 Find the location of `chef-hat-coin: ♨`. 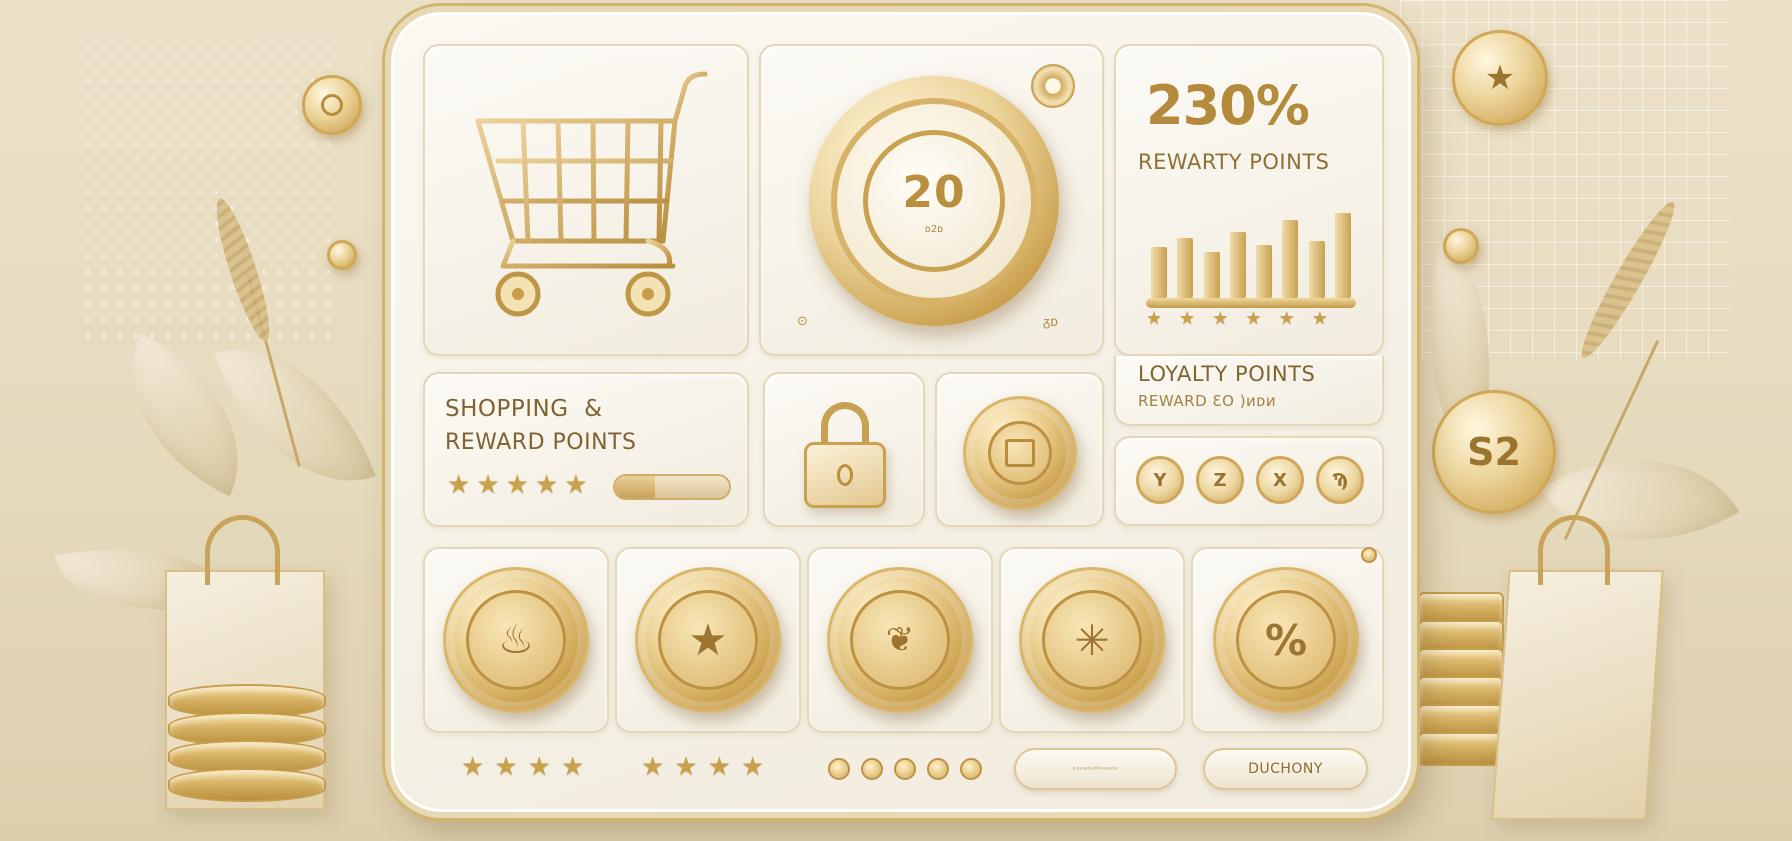

chef-hat-coin: ♨ is located at coordinates (516, 640).